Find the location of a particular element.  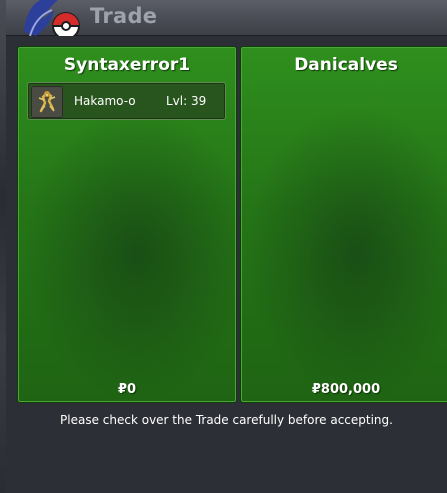

offer-item-slot: Hakamo-o Lvl: 39 is located at coordinates (126, 101).